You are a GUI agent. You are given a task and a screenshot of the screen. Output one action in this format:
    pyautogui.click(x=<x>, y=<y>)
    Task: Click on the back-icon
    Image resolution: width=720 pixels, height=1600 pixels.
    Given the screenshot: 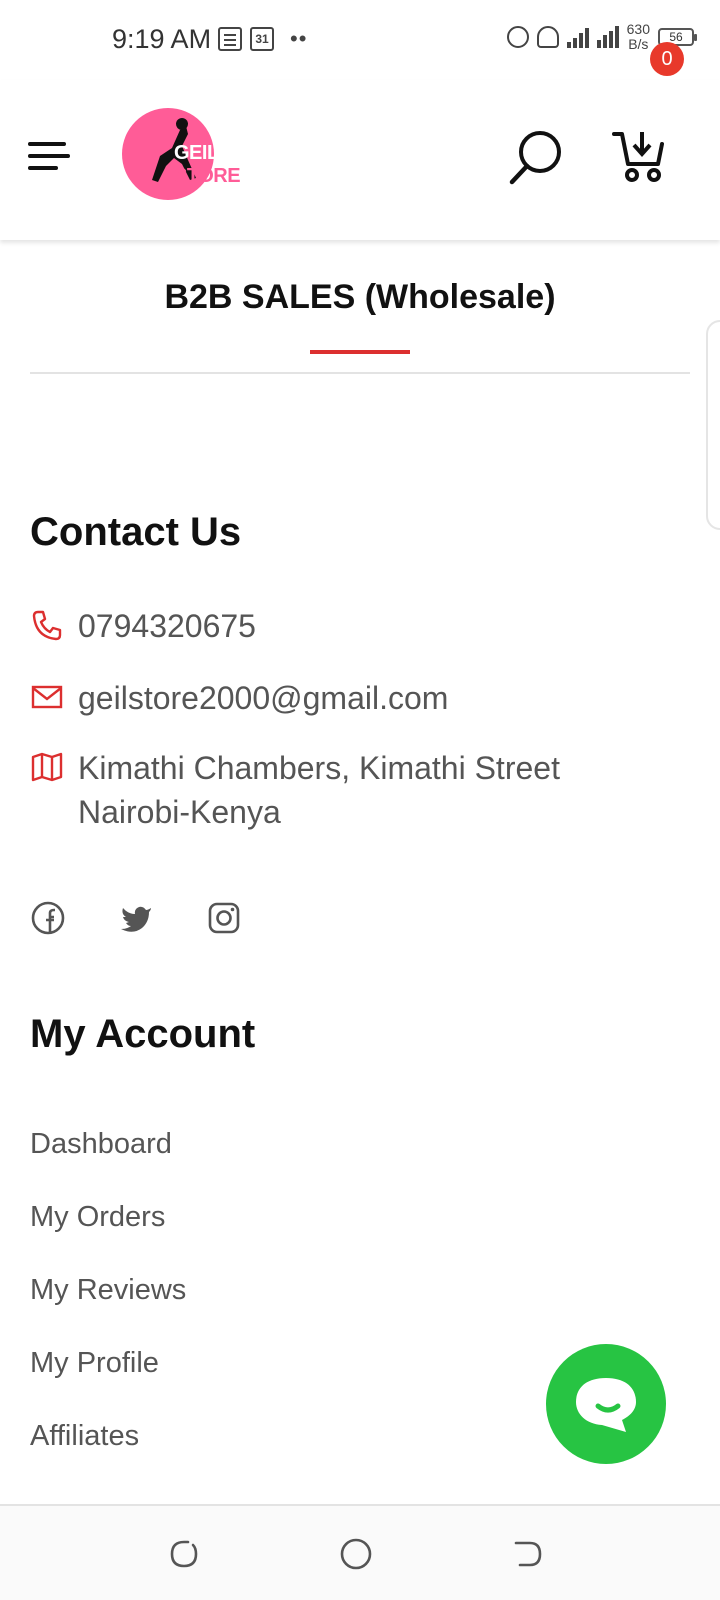 What is the action you would take?
    pyautogui.click(x=528, y=1554)
    